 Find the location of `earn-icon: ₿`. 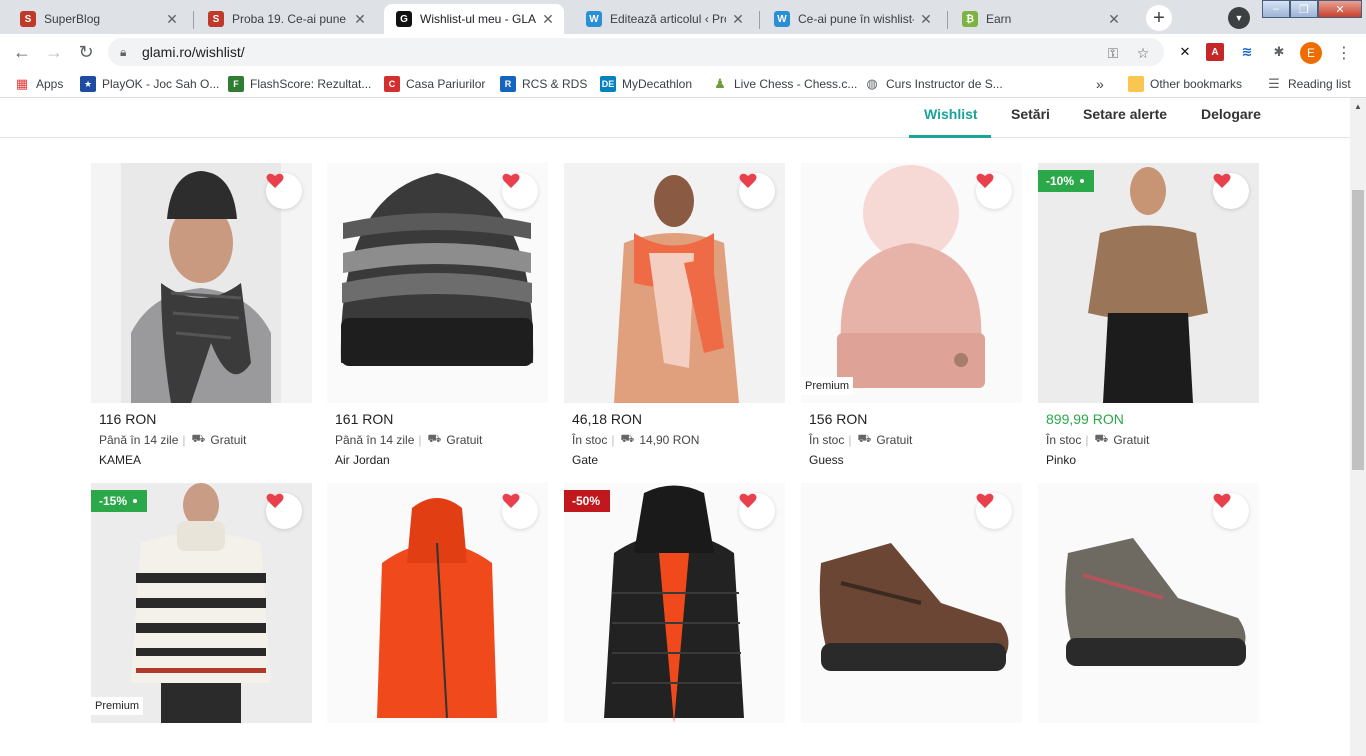

earn-icon: ₿ is located at coordinates (970, 19).